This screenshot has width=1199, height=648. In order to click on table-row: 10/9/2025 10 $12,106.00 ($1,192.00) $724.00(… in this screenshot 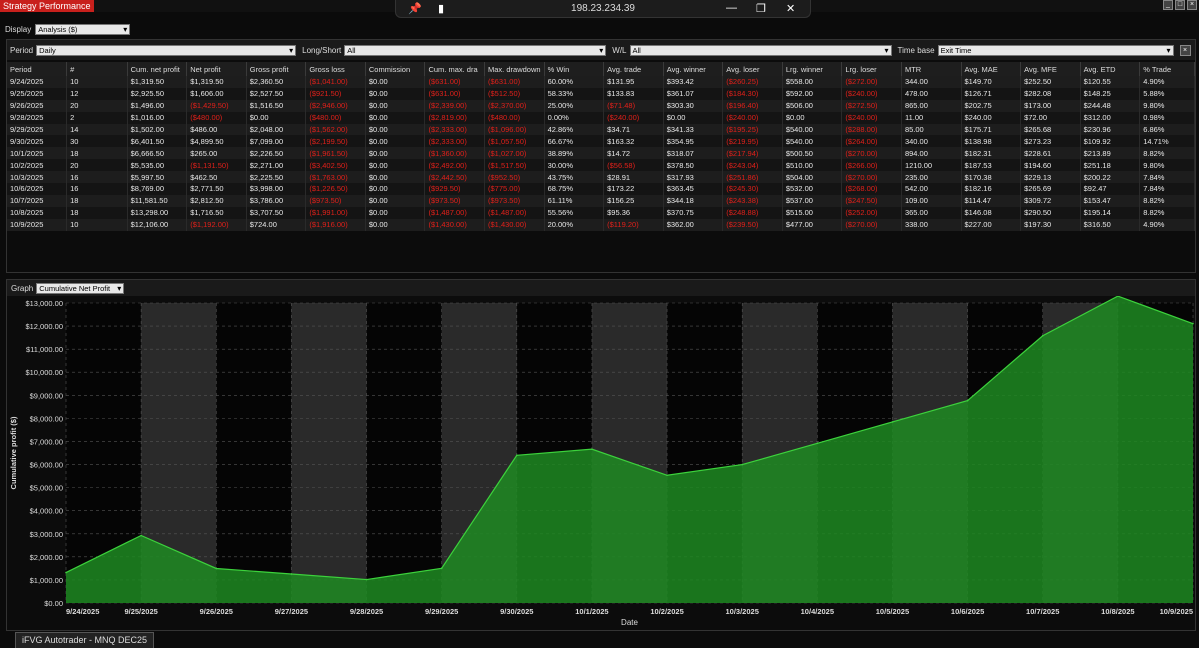, I will do `click(601, 224)`.